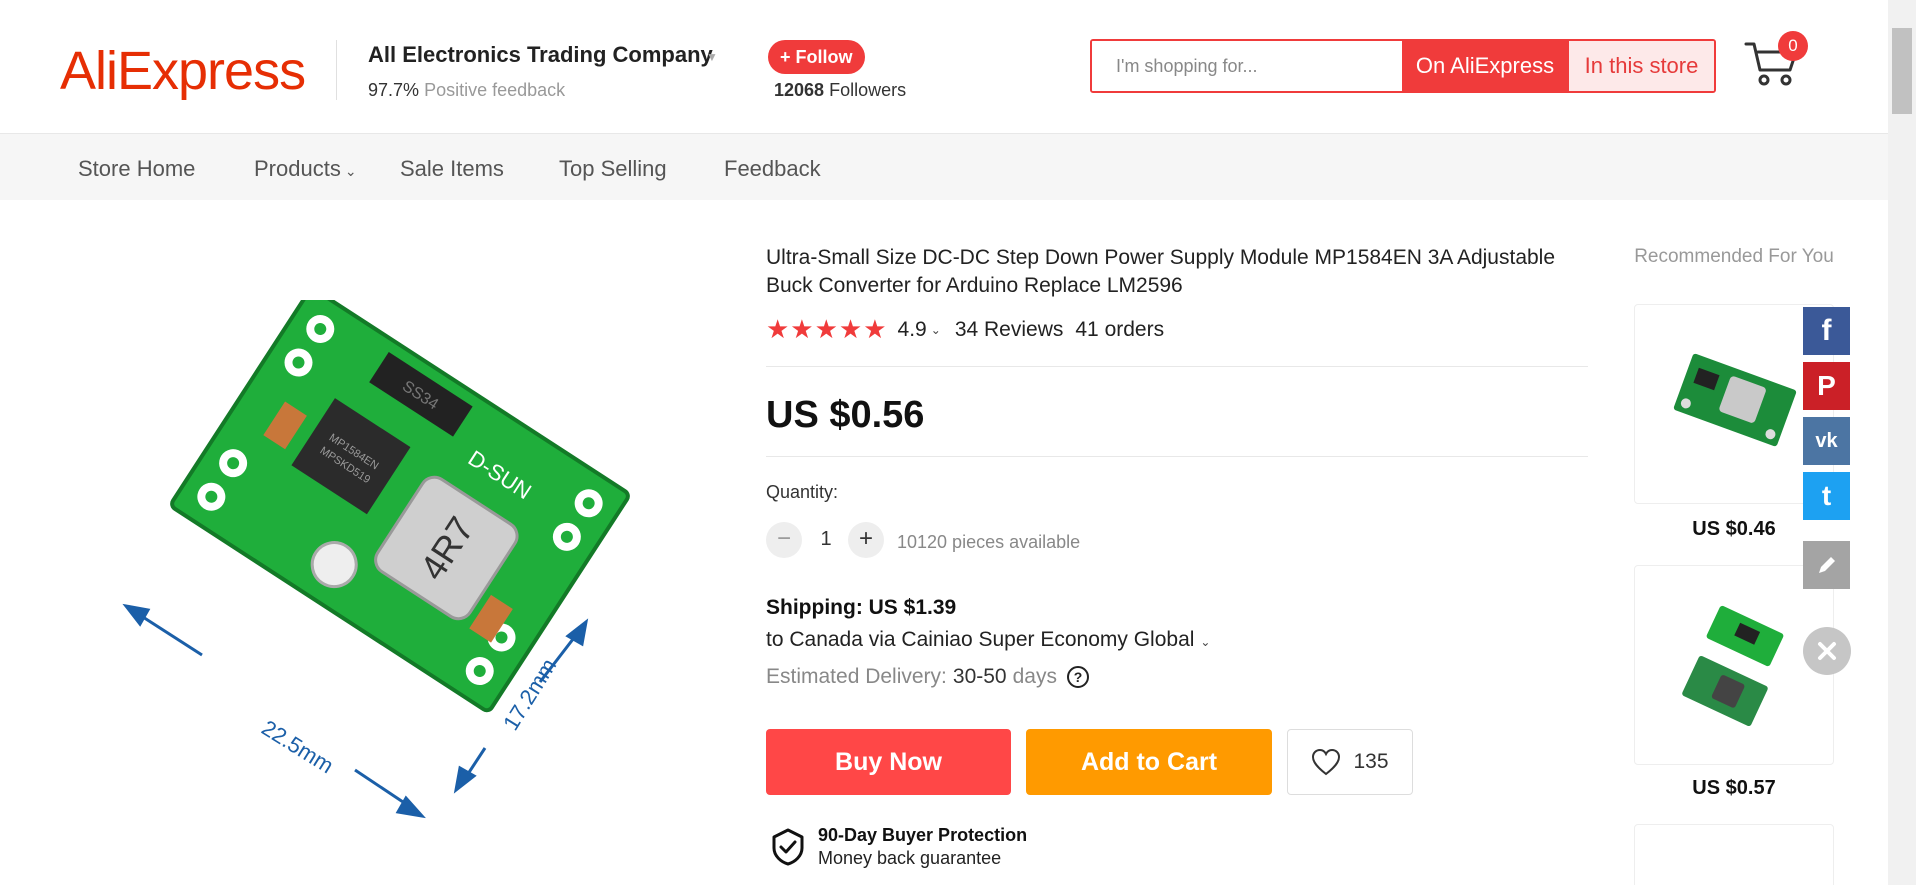 This screenshot has width=1916, height=885. I want to click on nav-sale-items: Sale Items, so click(452, 169).